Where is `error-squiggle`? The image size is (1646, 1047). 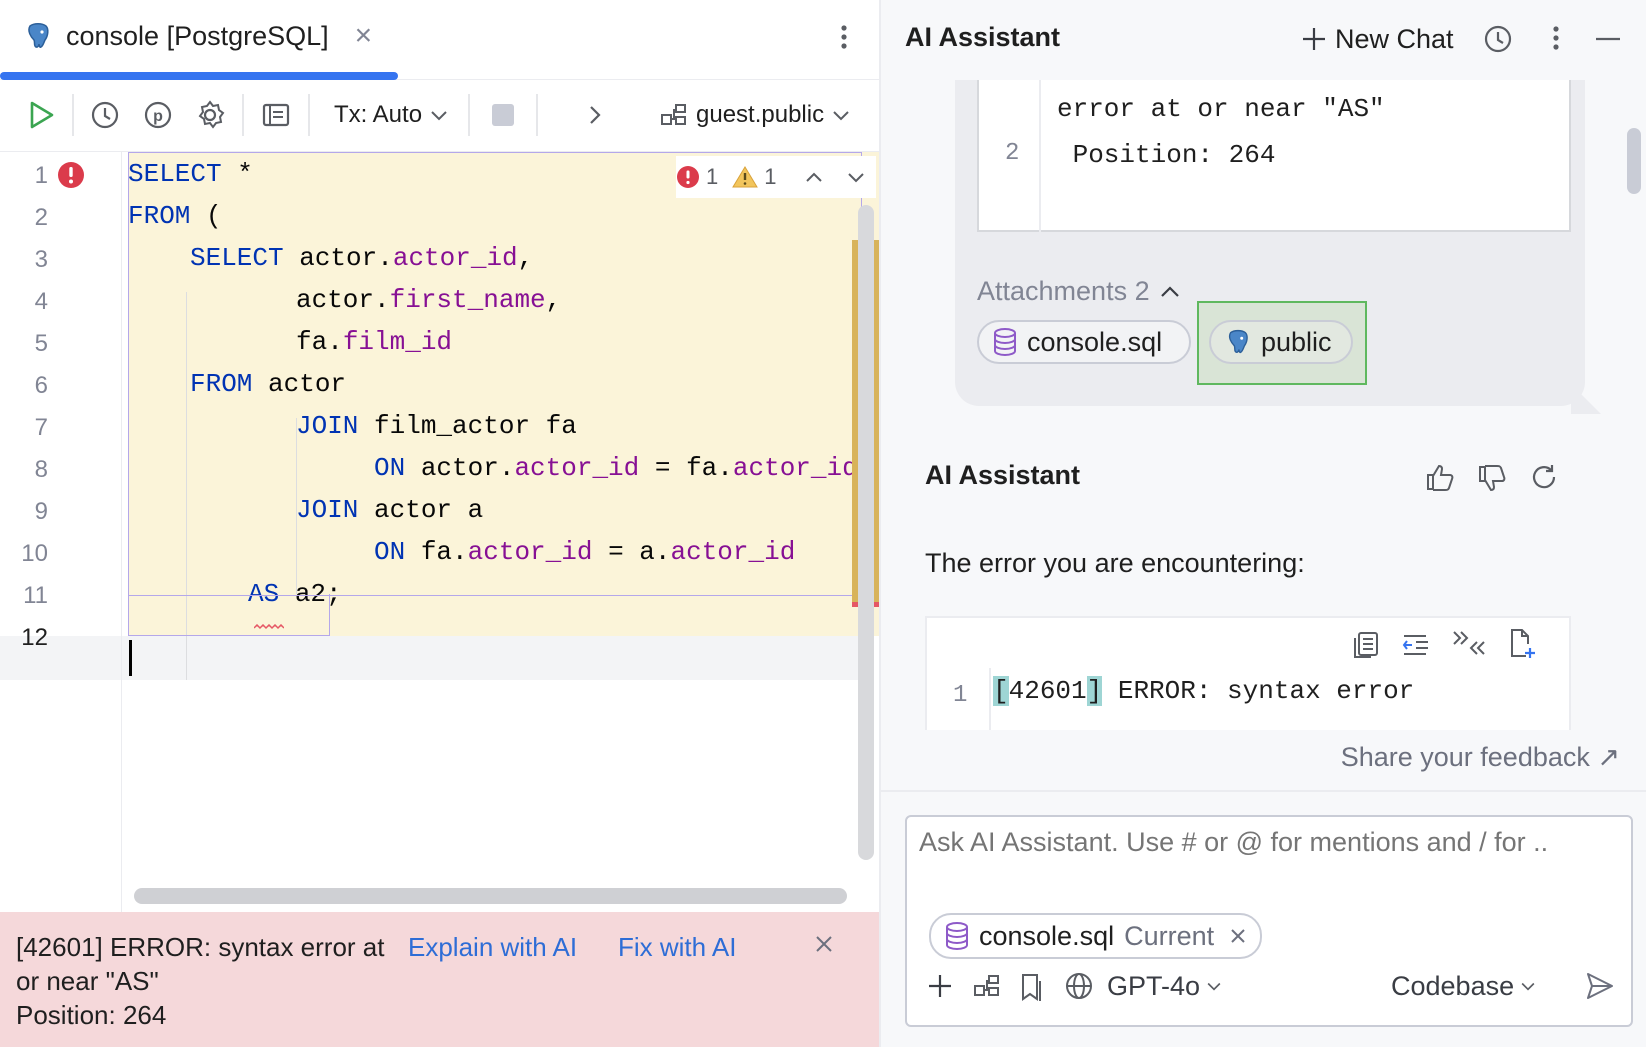
error-squiggle is located at coordinates (269, 627).